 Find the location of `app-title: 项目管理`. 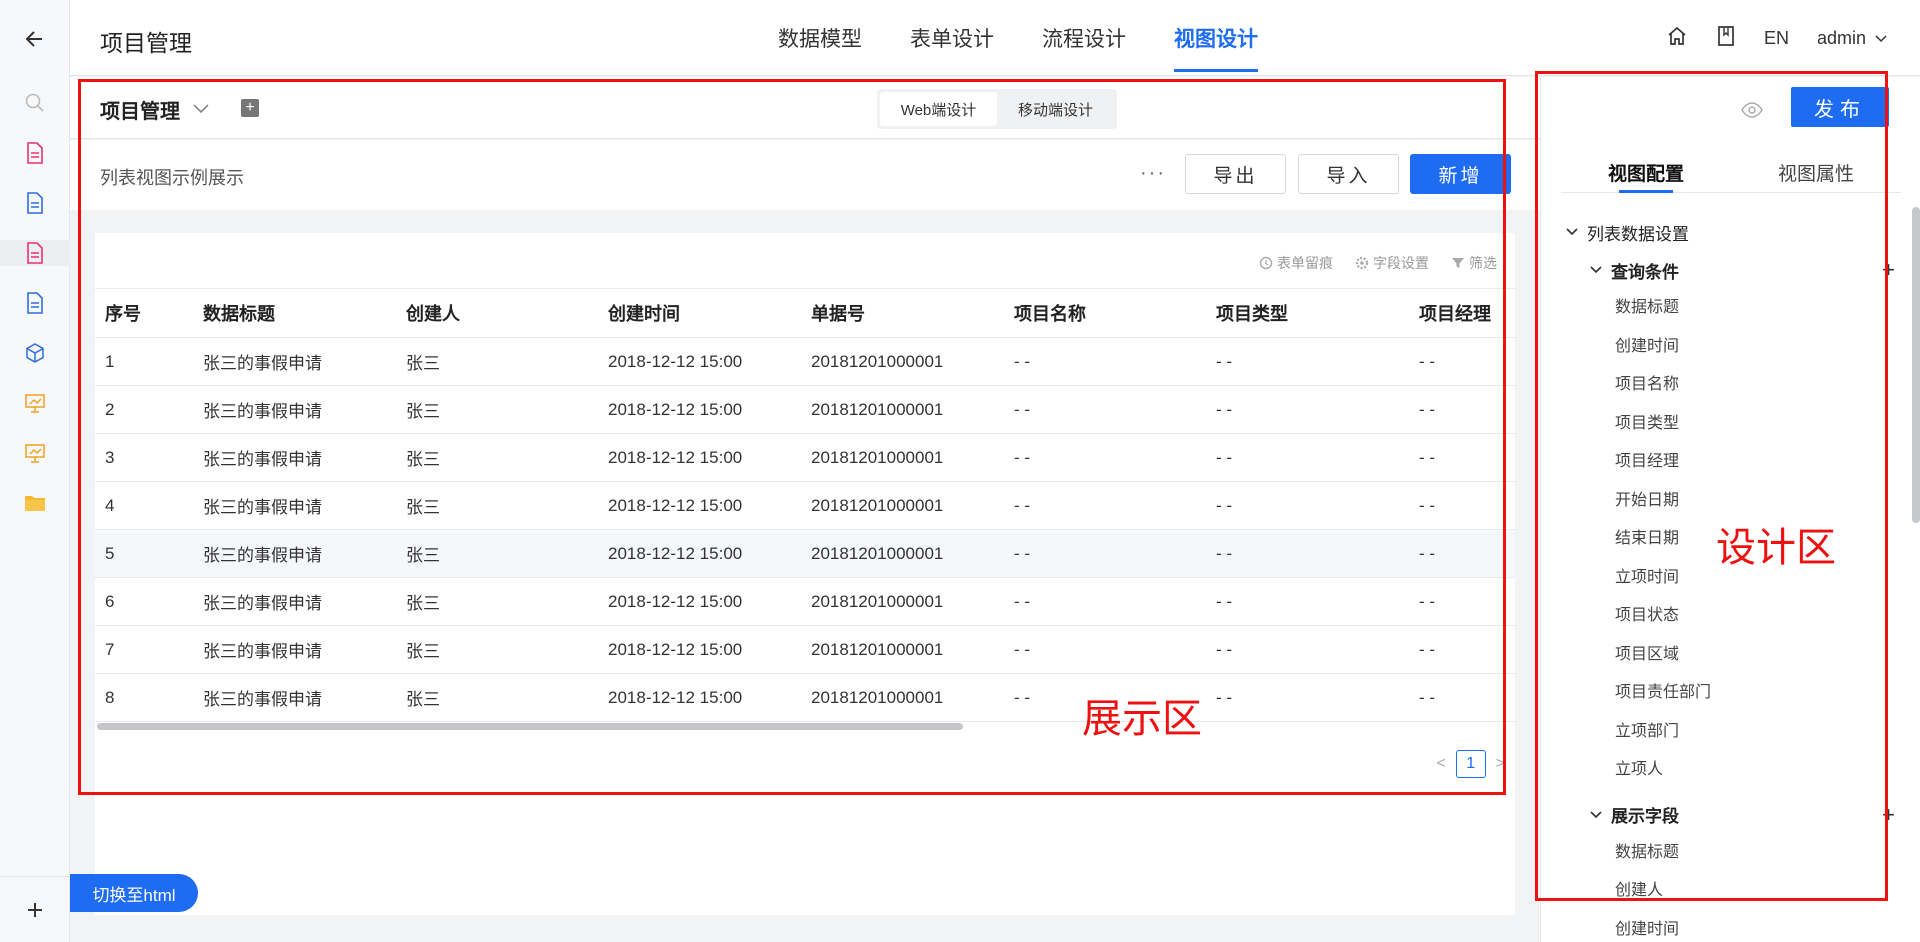

app-title: 项目管理 is located at coordinates (146, 43).